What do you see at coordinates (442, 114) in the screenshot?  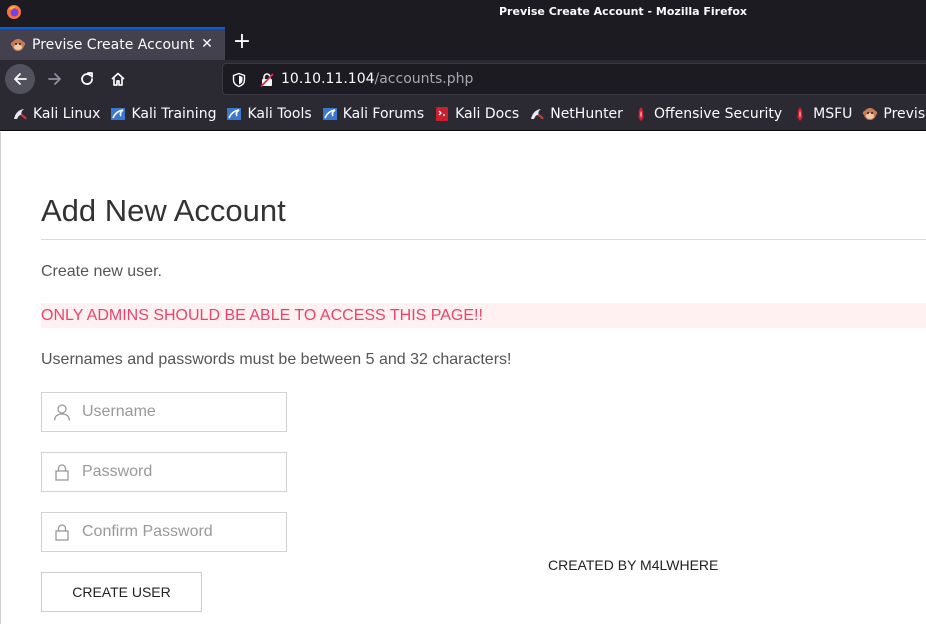 I see `kali-docs-icon` at bounding box center [442, 114].